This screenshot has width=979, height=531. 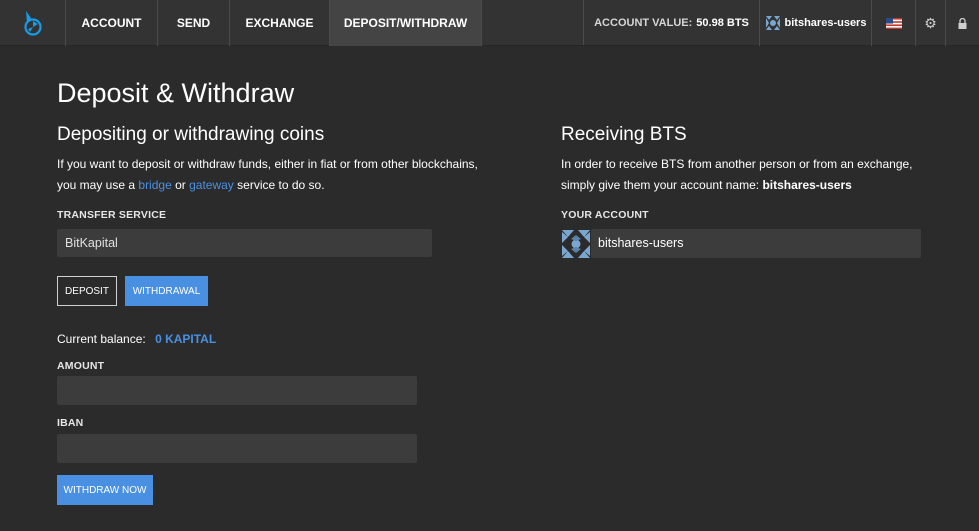 What do you see at coordinates (87, 291) in the screenshot?
I see `deposit-button: DEPOSIT` at bounding box center [87, 291].